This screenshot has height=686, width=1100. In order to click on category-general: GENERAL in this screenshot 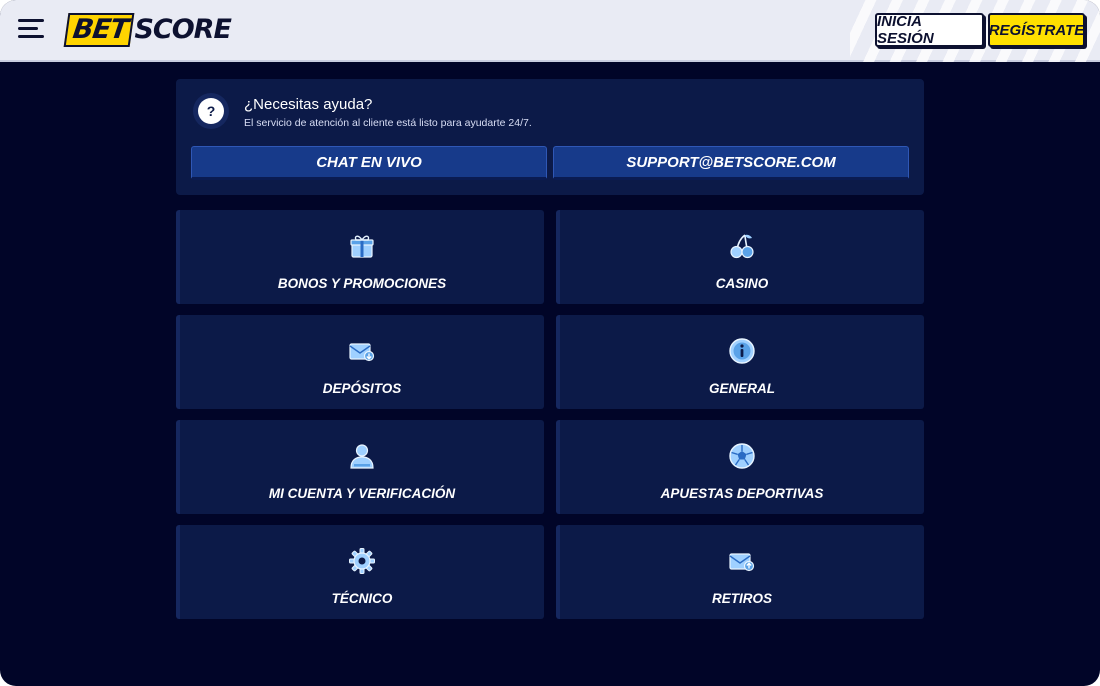, I will do `click(740, 362)`.